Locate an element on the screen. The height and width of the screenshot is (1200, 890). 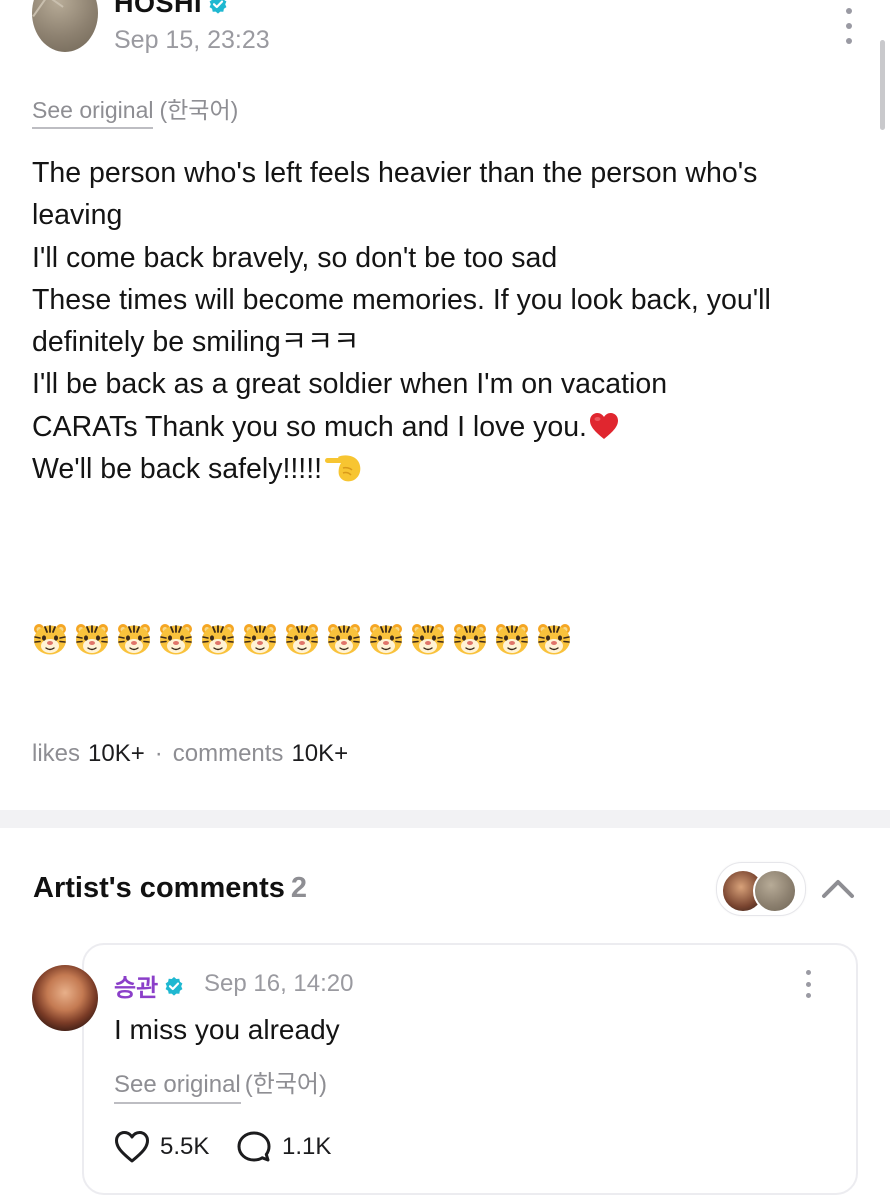
commenter-avatars is located at coordinates (761, 889).